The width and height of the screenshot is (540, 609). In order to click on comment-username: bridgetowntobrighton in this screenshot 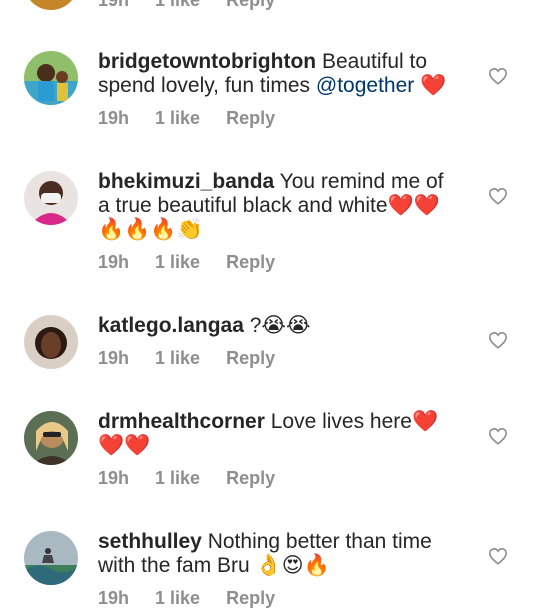, I will do `click(207, 61)`.